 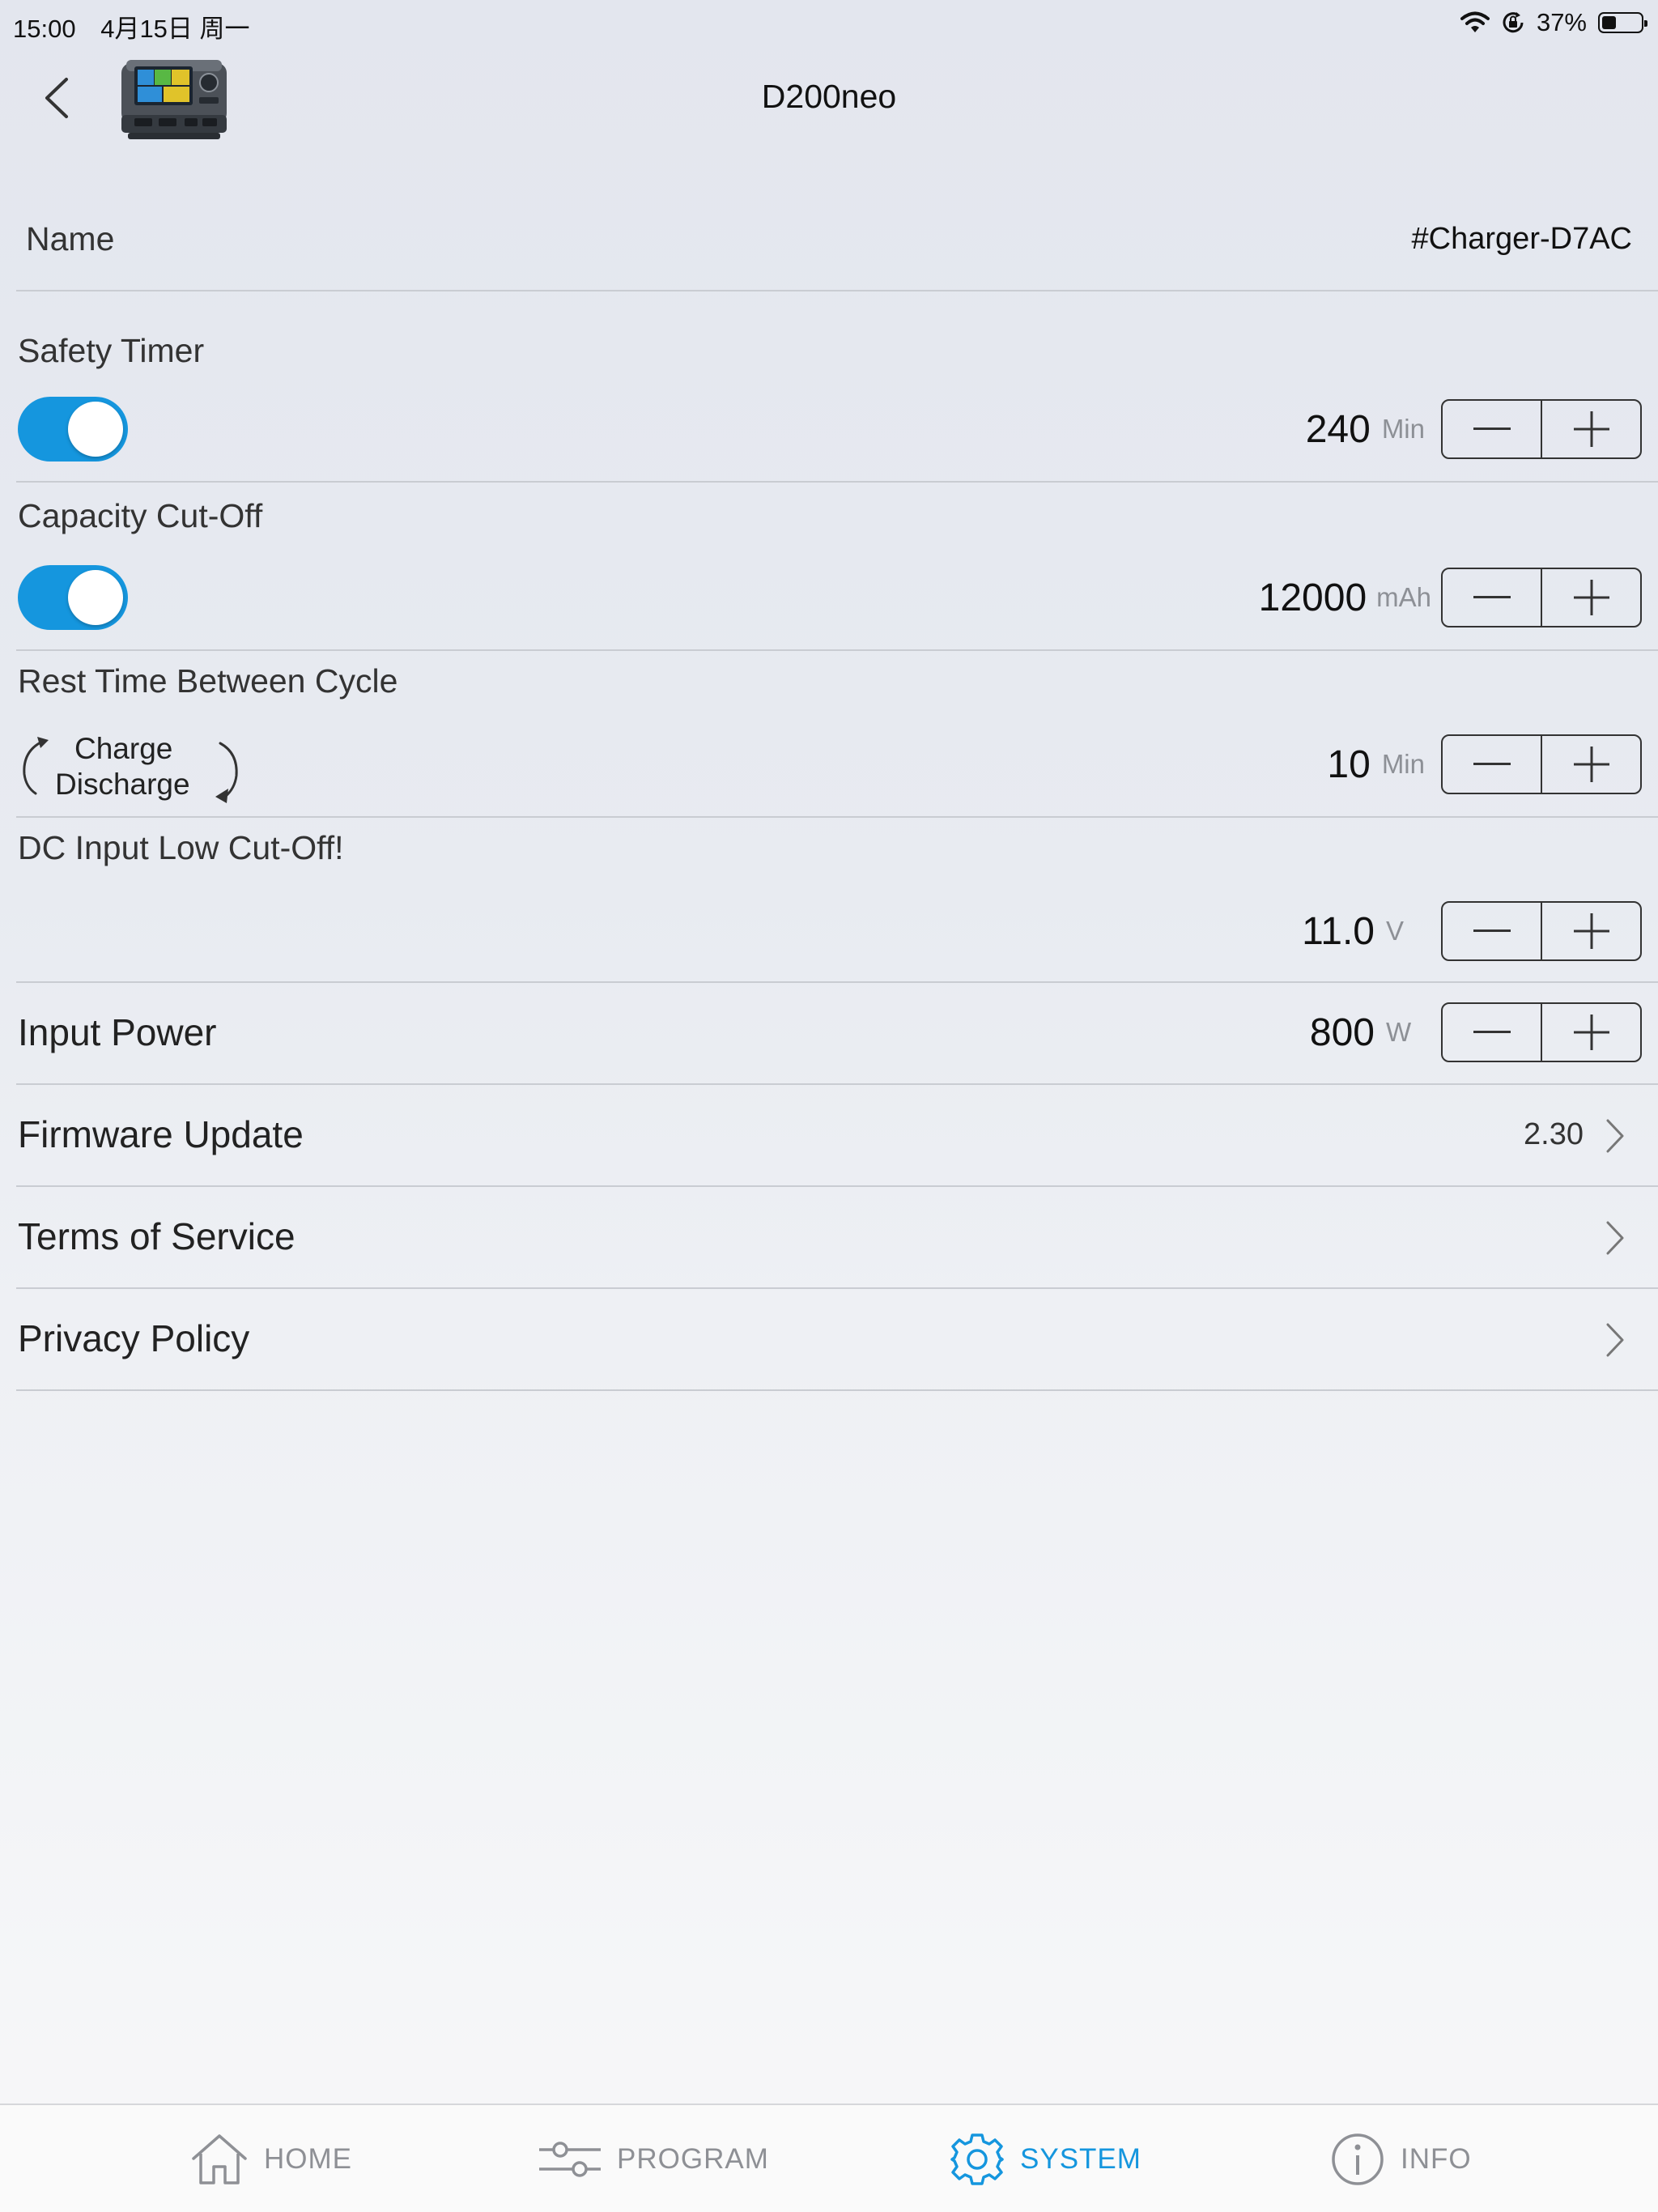 I want to click on name-row: Name #Charger-D7AC, so click(x=837, y=242).